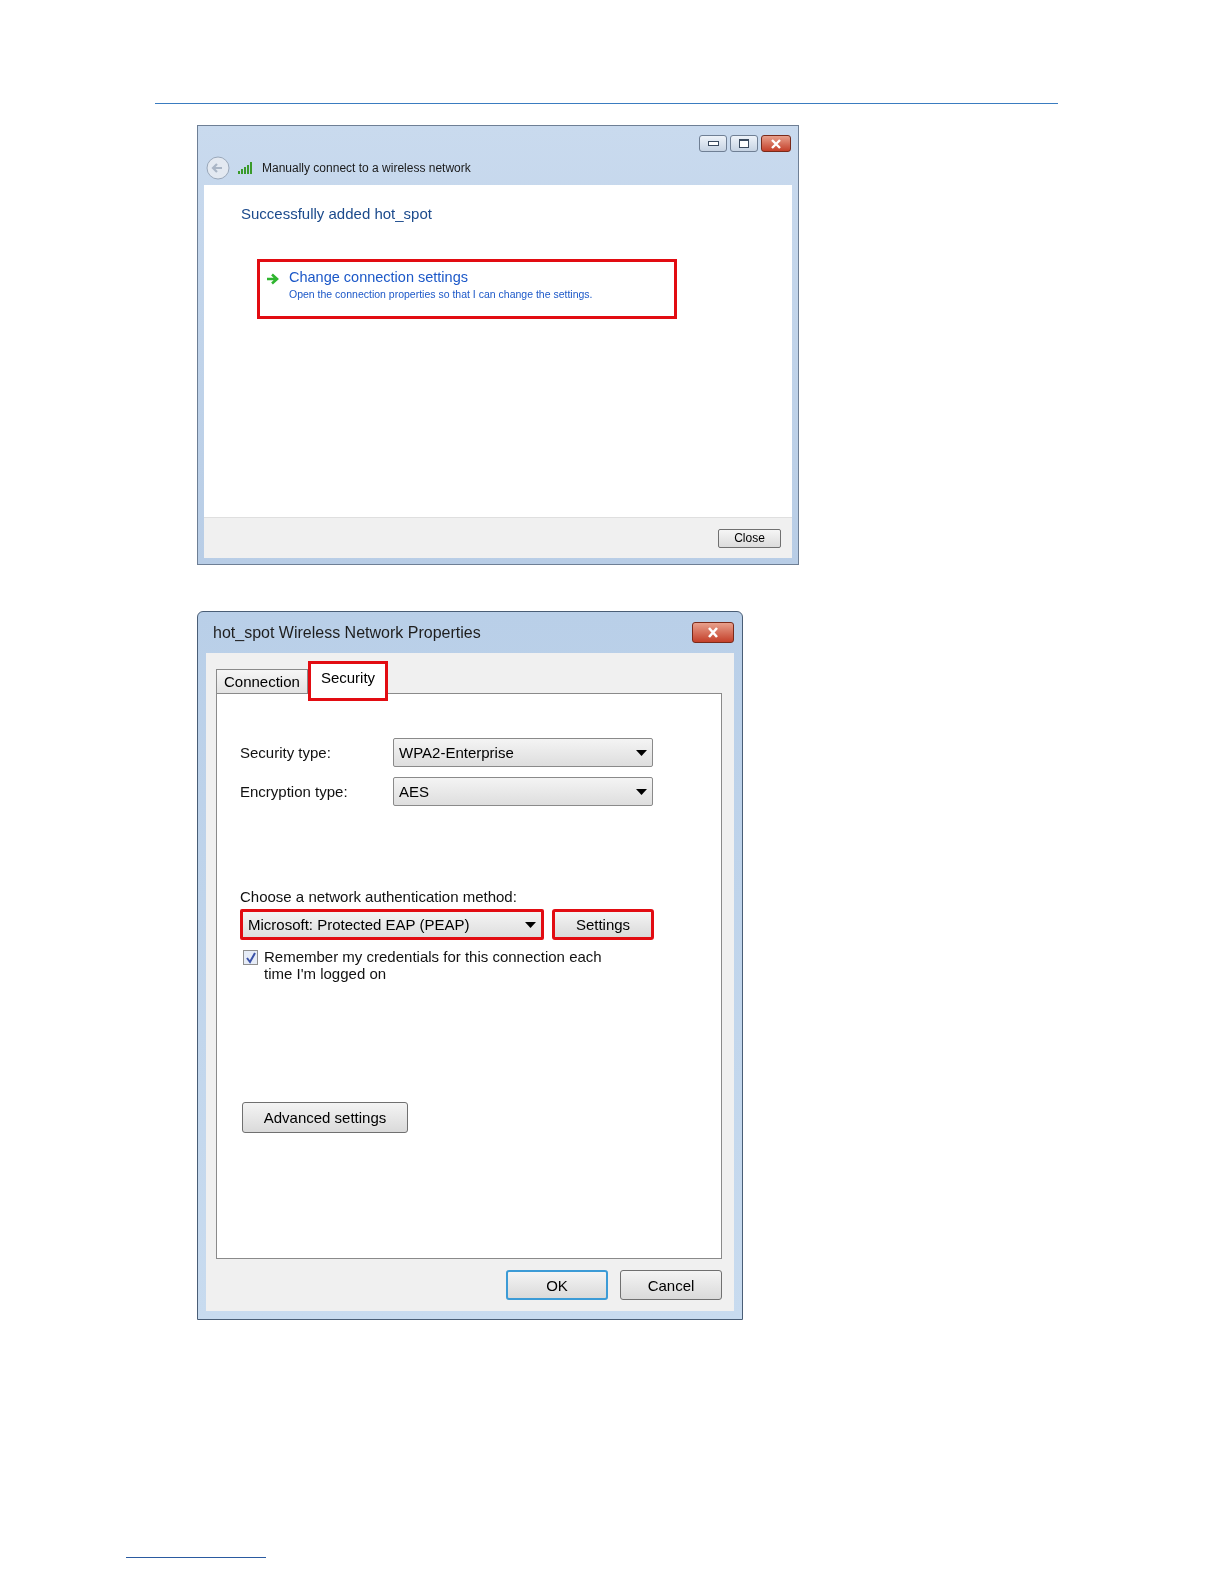  What do you see at coordinates (348, 681) in the screenshot?
I see `tab: Security` at bounding box center [348, 681].